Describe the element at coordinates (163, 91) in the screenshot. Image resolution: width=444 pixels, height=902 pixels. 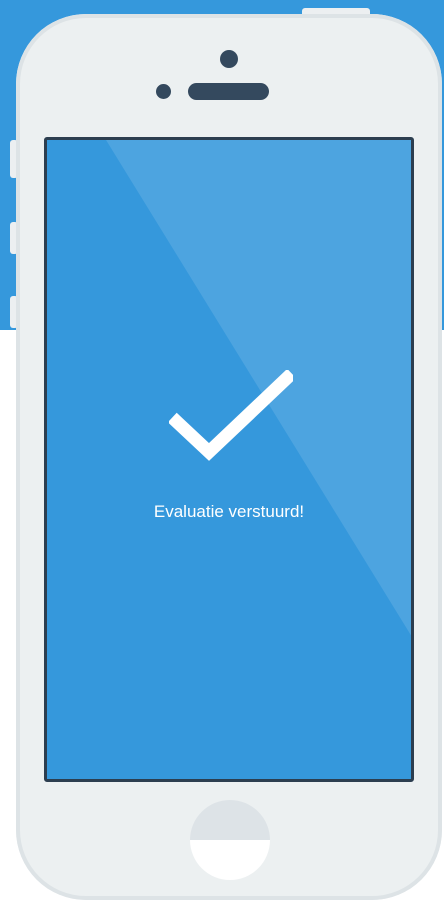
I see `proximity-sensor` at that location.